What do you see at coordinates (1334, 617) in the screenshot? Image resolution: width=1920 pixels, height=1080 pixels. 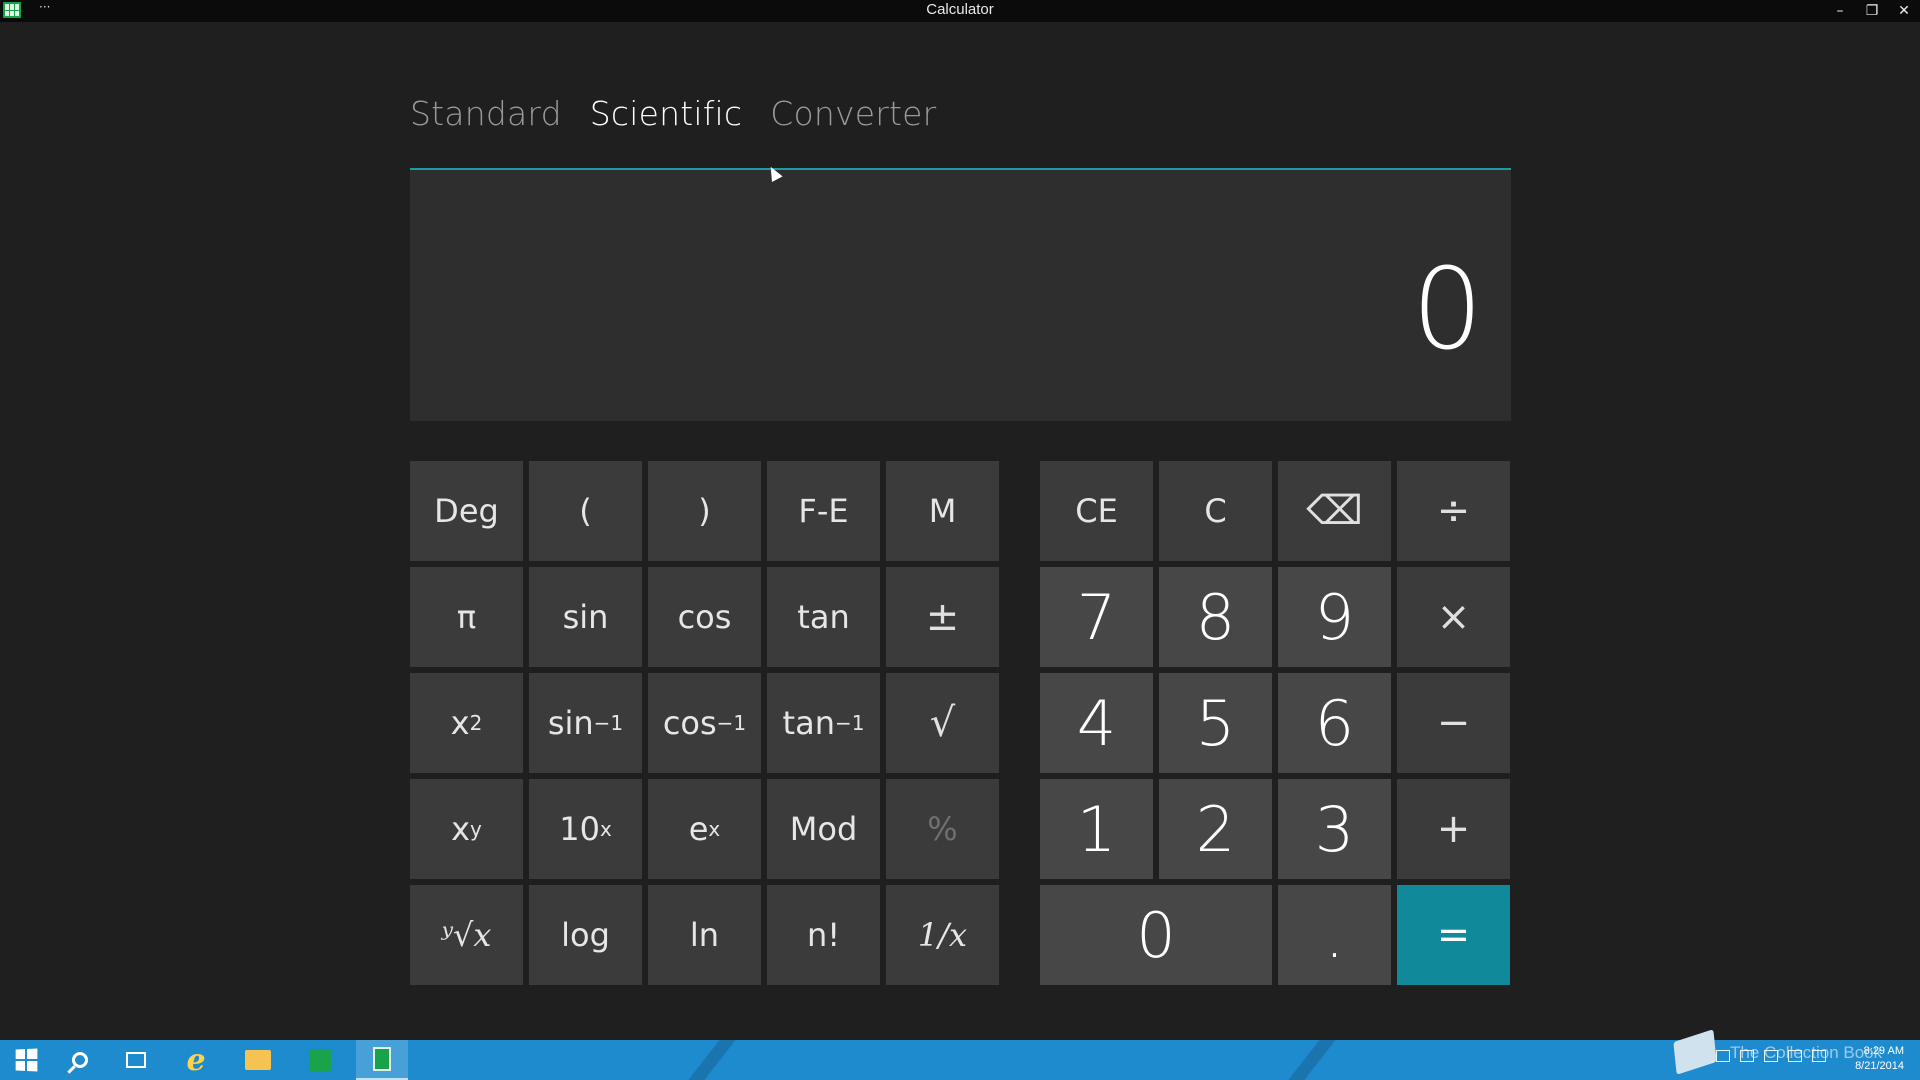 I see `digit-9-button: 9` at bounding box center [1334, 617].